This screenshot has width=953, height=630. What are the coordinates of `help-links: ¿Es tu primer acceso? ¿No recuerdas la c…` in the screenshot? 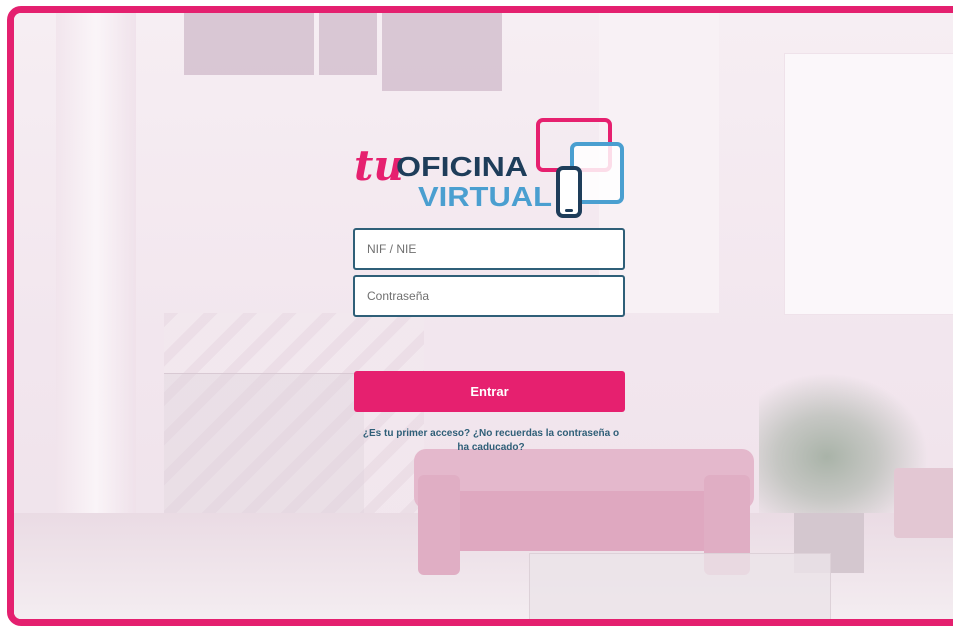 It's located at (491, 441).